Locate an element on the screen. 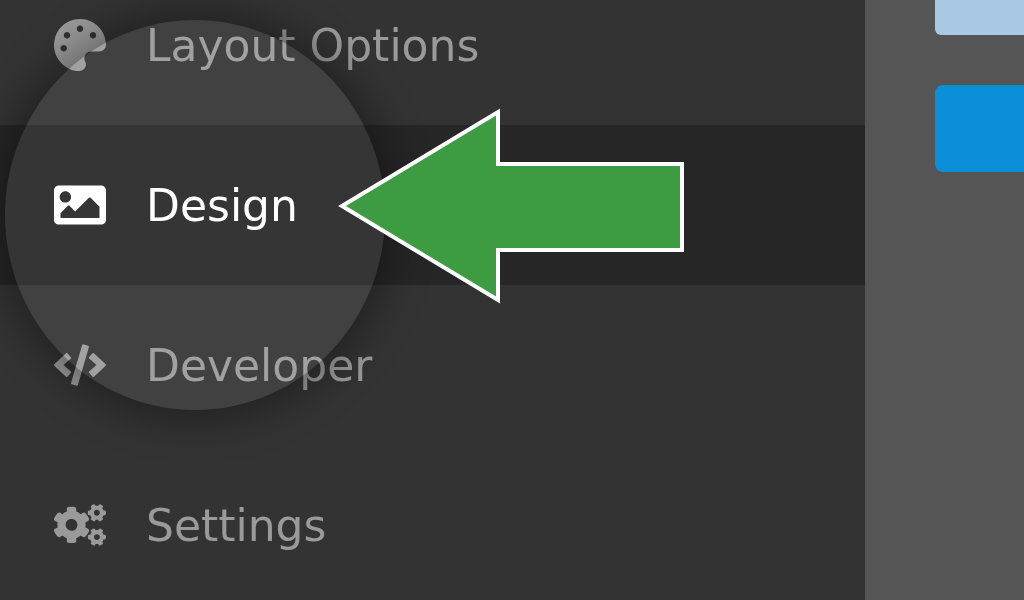 The image size is (1024, 600). palette-icon is located at coordinates (80, 45).